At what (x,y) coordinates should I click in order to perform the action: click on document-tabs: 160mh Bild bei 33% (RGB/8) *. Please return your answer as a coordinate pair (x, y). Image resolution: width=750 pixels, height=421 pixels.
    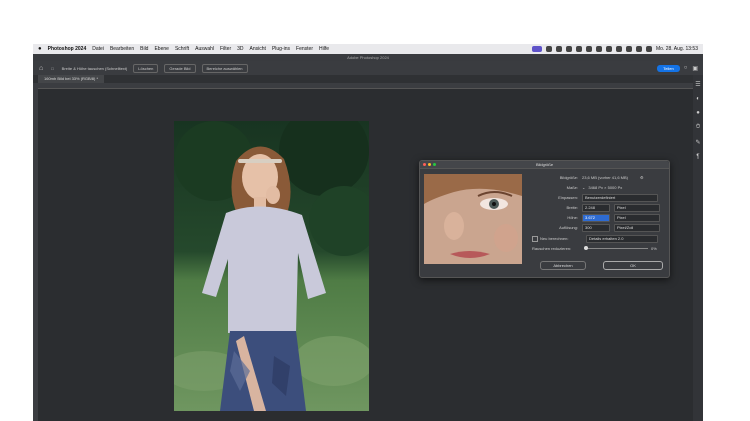
    Looking at the image, I should click on (368, 79).